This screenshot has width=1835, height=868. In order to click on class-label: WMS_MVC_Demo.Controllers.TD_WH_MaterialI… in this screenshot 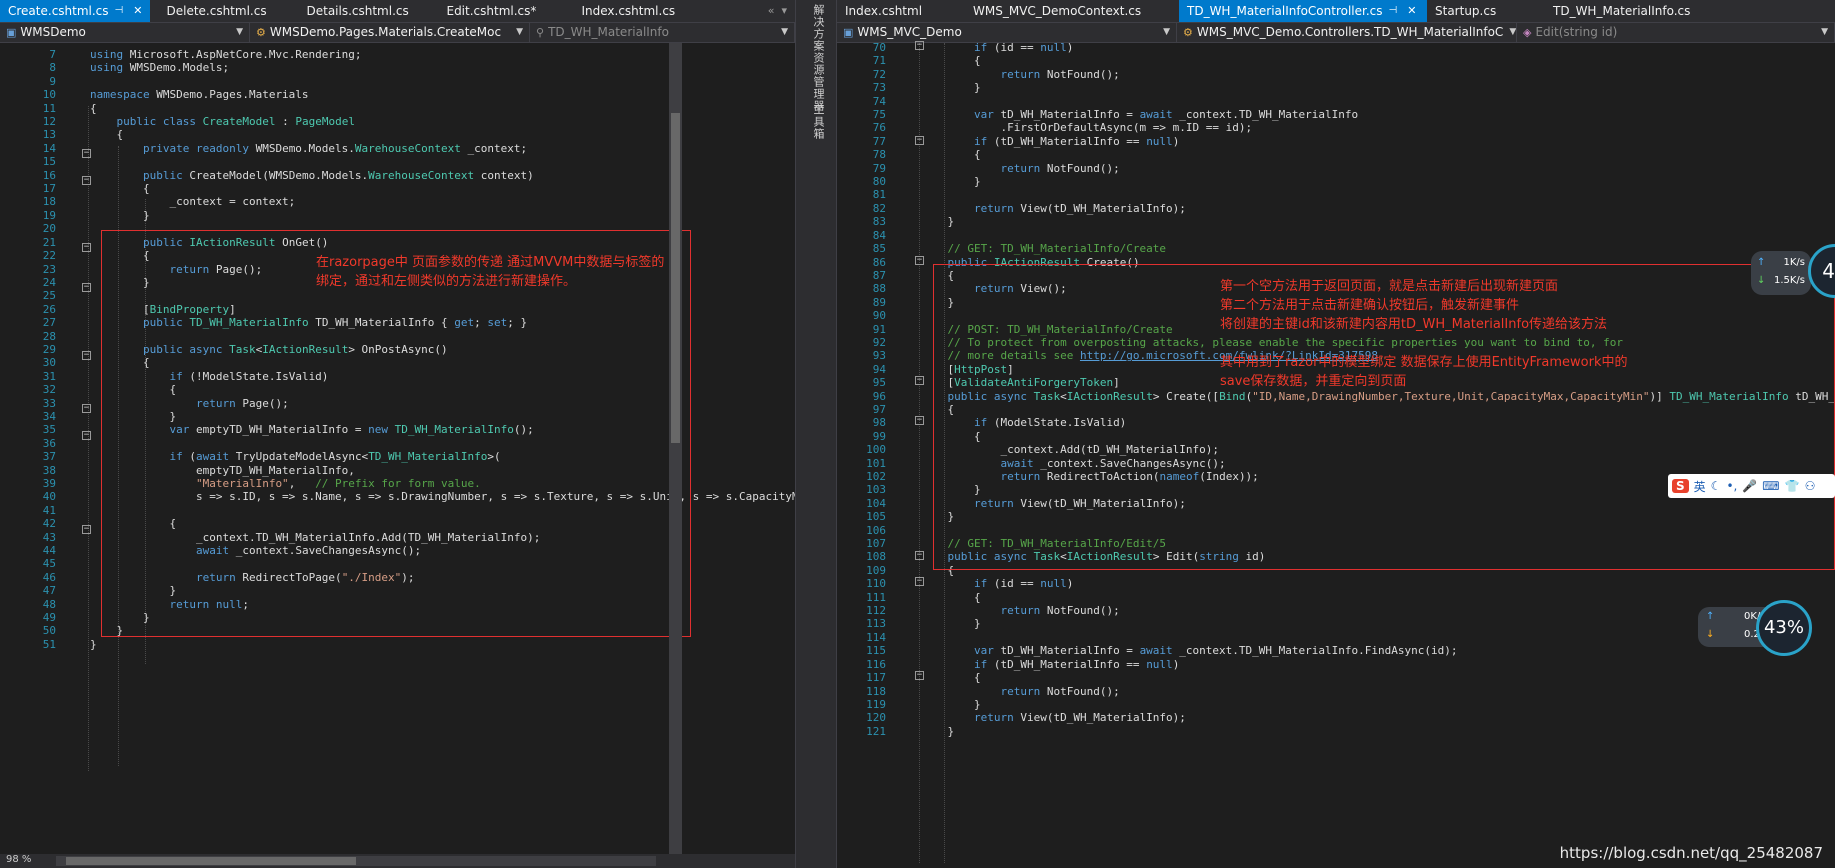, I will do `click(1350, 32)`.